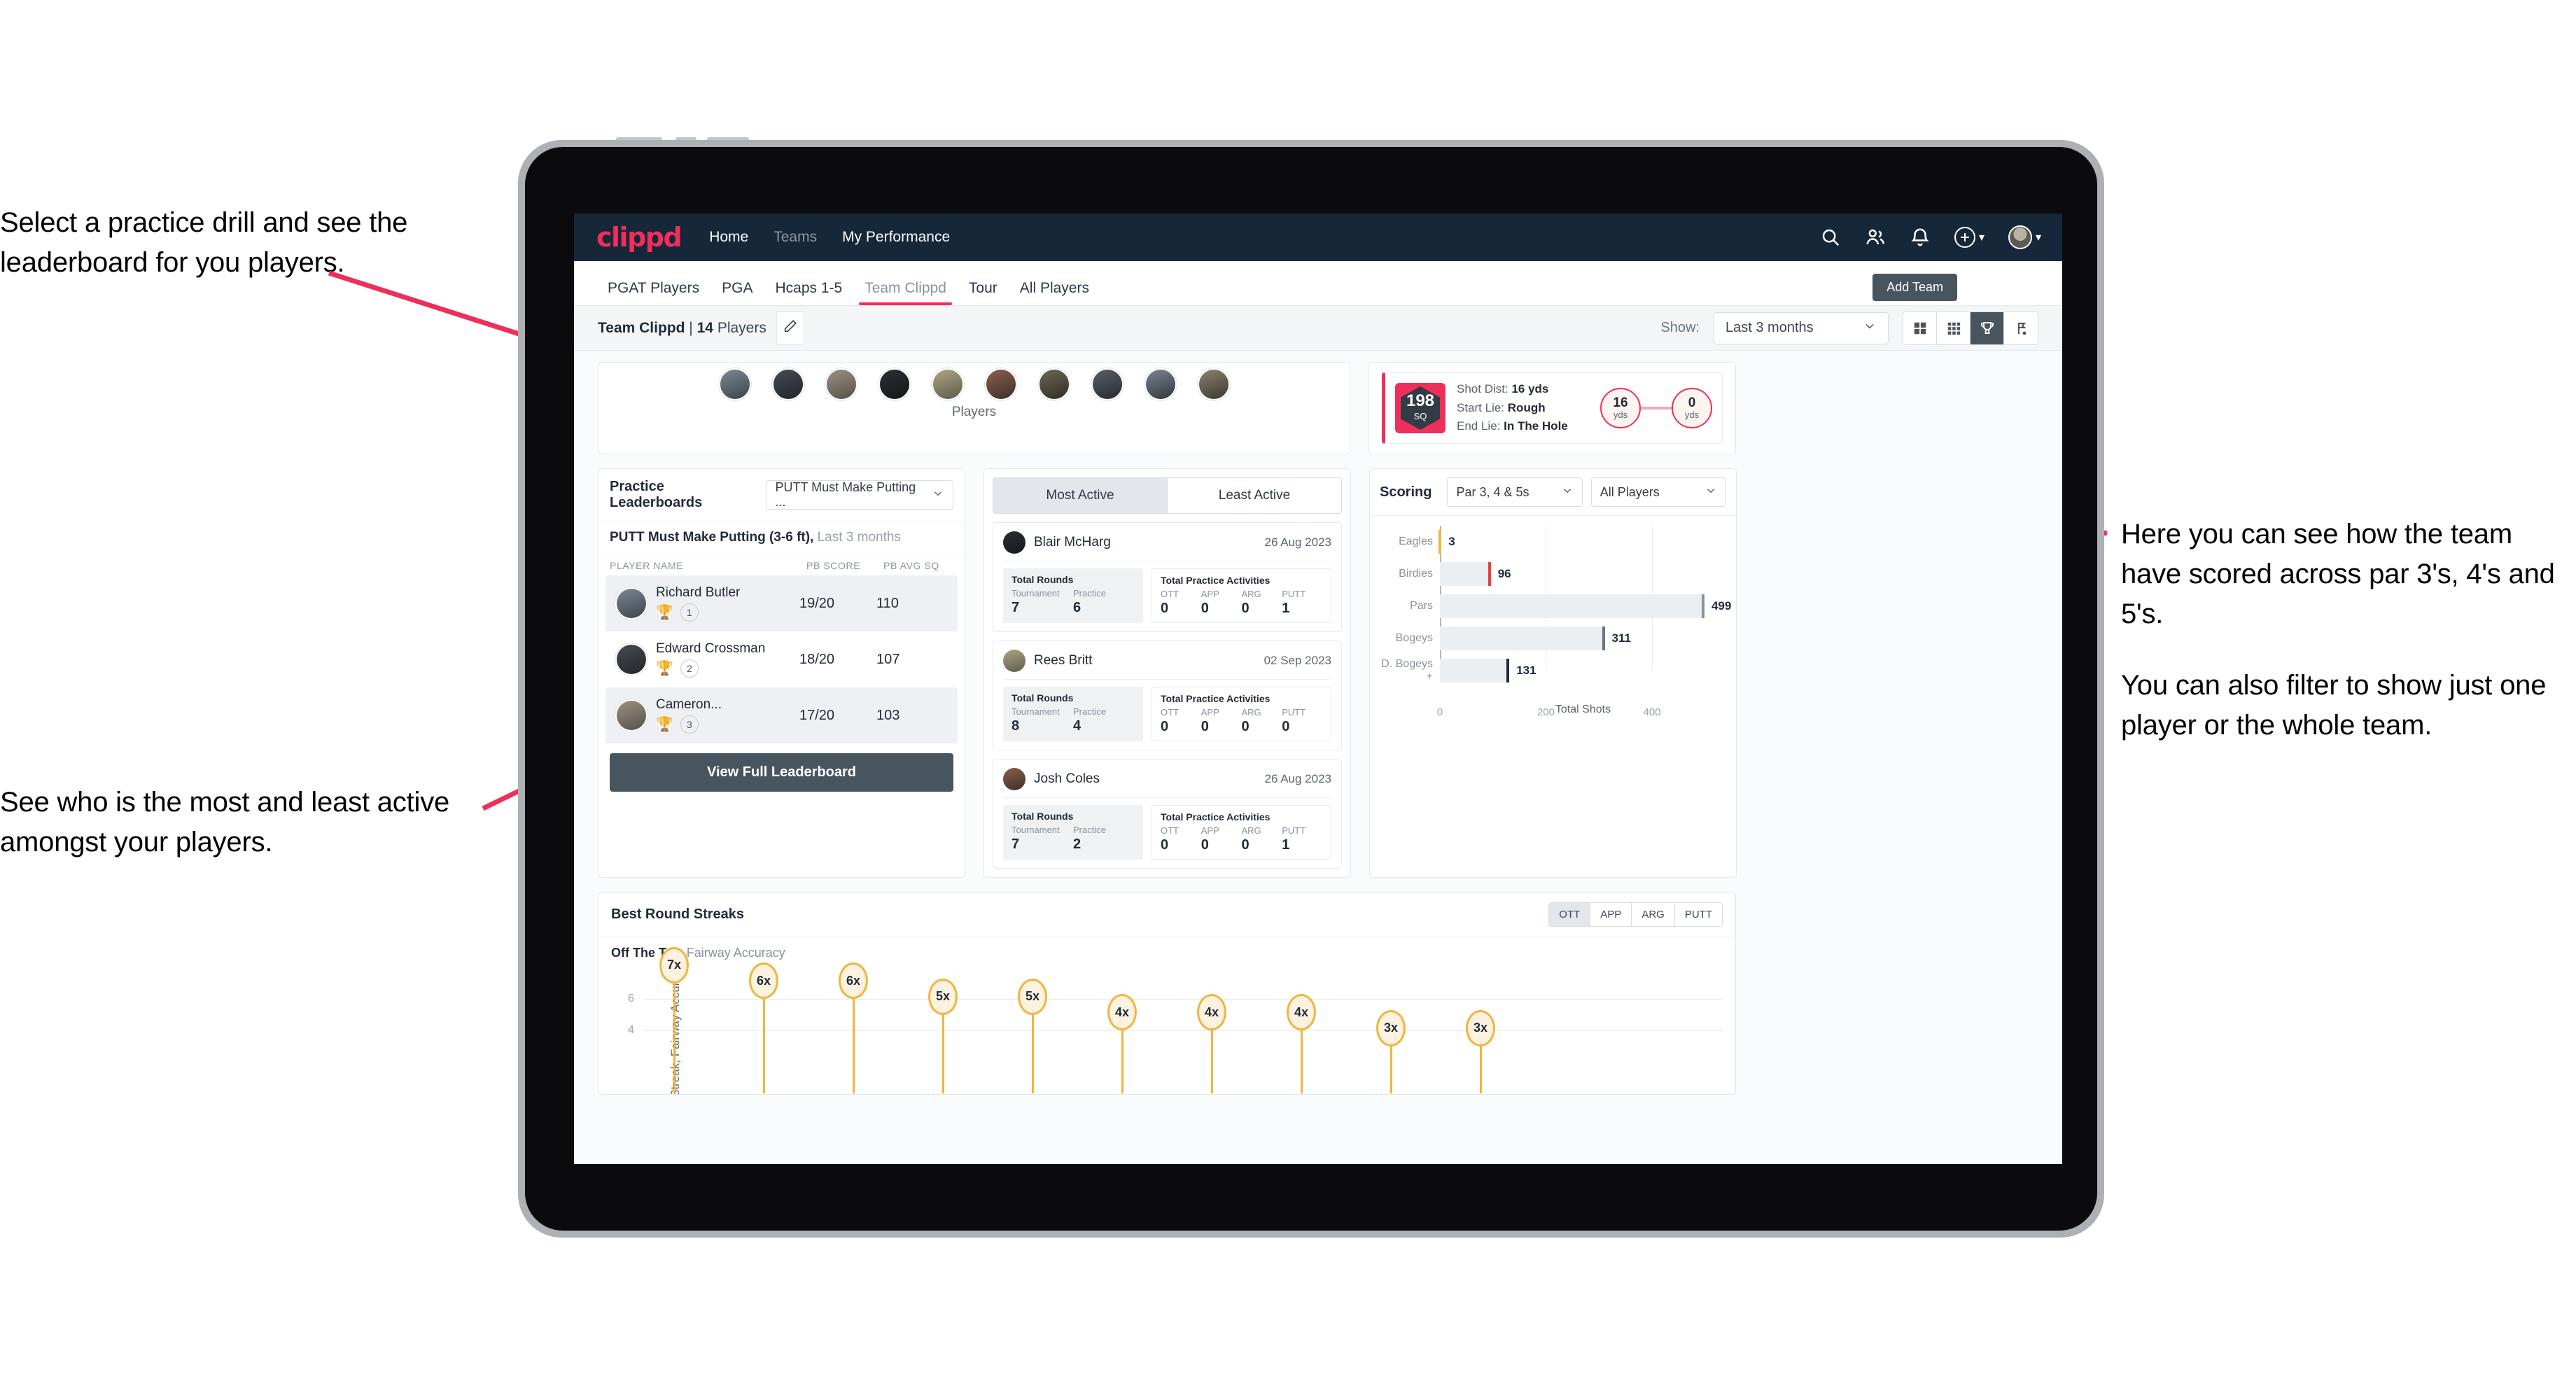  Describe the element at coordinates (1658, 492) in the screenshot. I see `player-filter-select: All Players` at that location.